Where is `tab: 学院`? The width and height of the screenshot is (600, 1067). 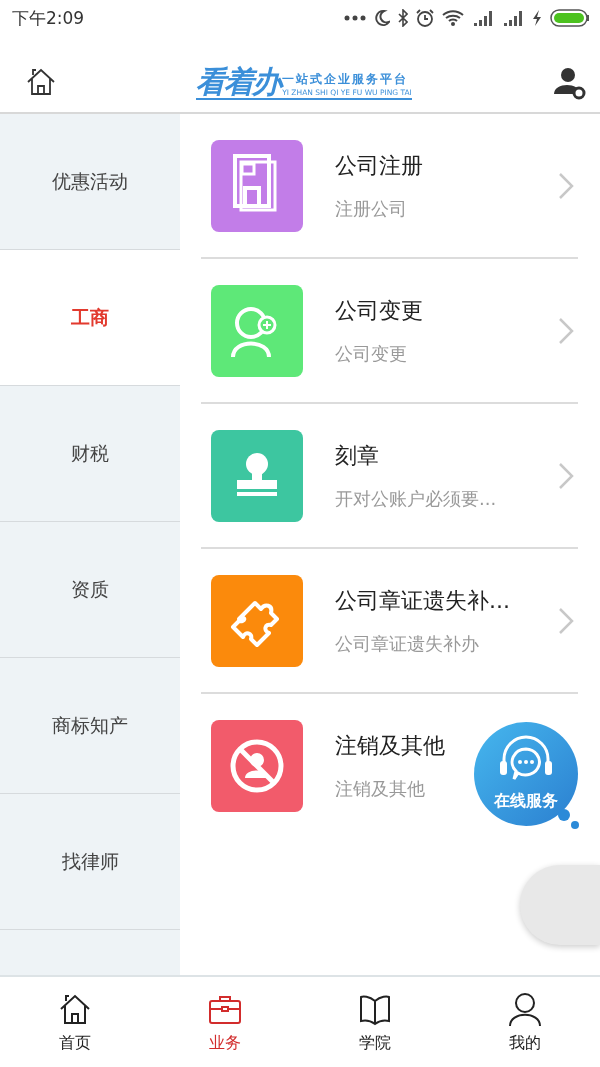 tab: 学院 is located at coordinates (375, 1022).